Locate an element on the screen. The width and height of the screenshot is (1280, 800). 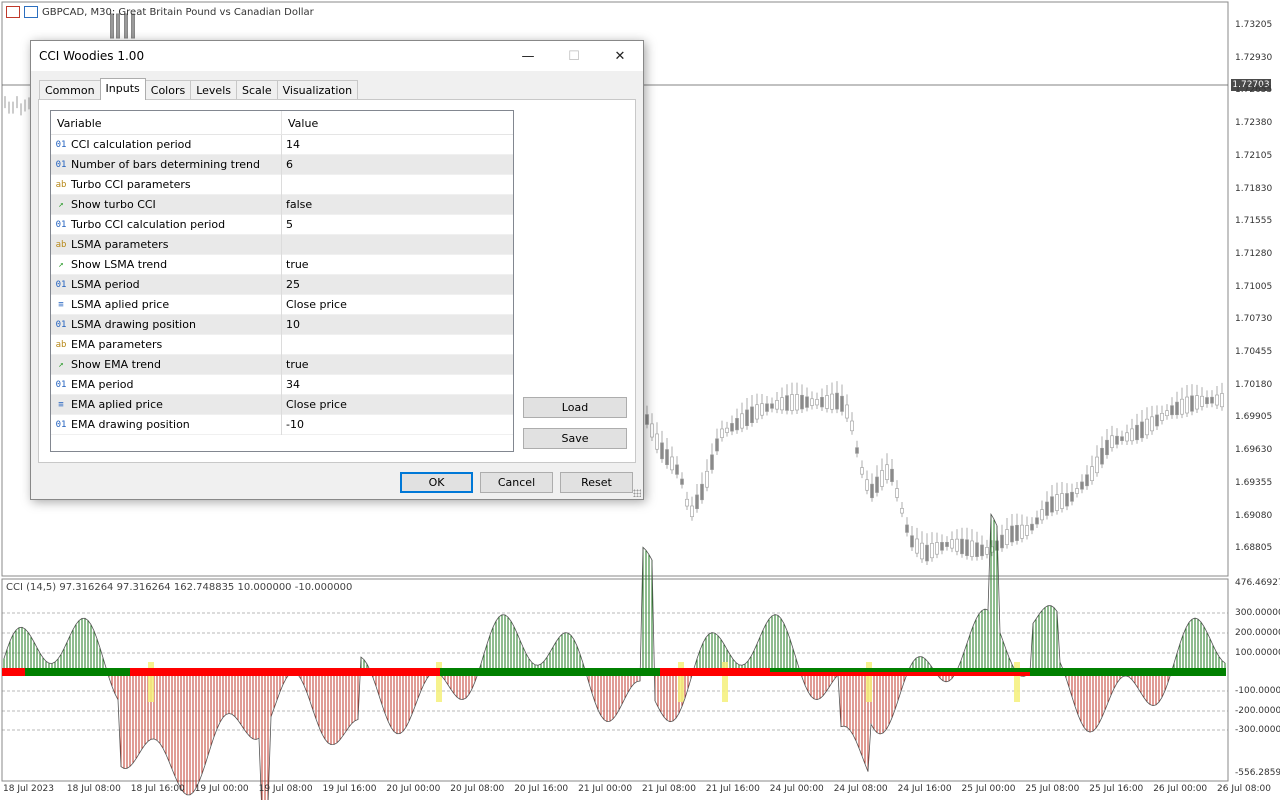
value-cell: 34 is located at coordinates (397, 384).